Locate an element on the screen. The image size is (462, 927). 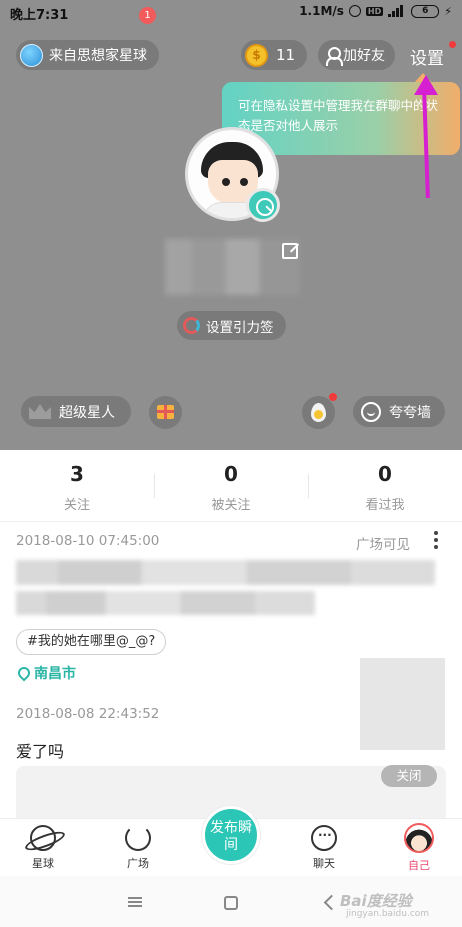
gift-icon is located at coordinates (165, 412).